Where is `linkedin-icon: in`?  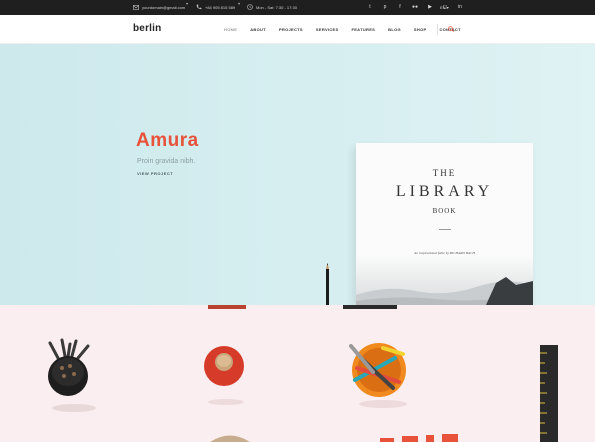 linkedin-icon: in is located at coordinates (460, 7).